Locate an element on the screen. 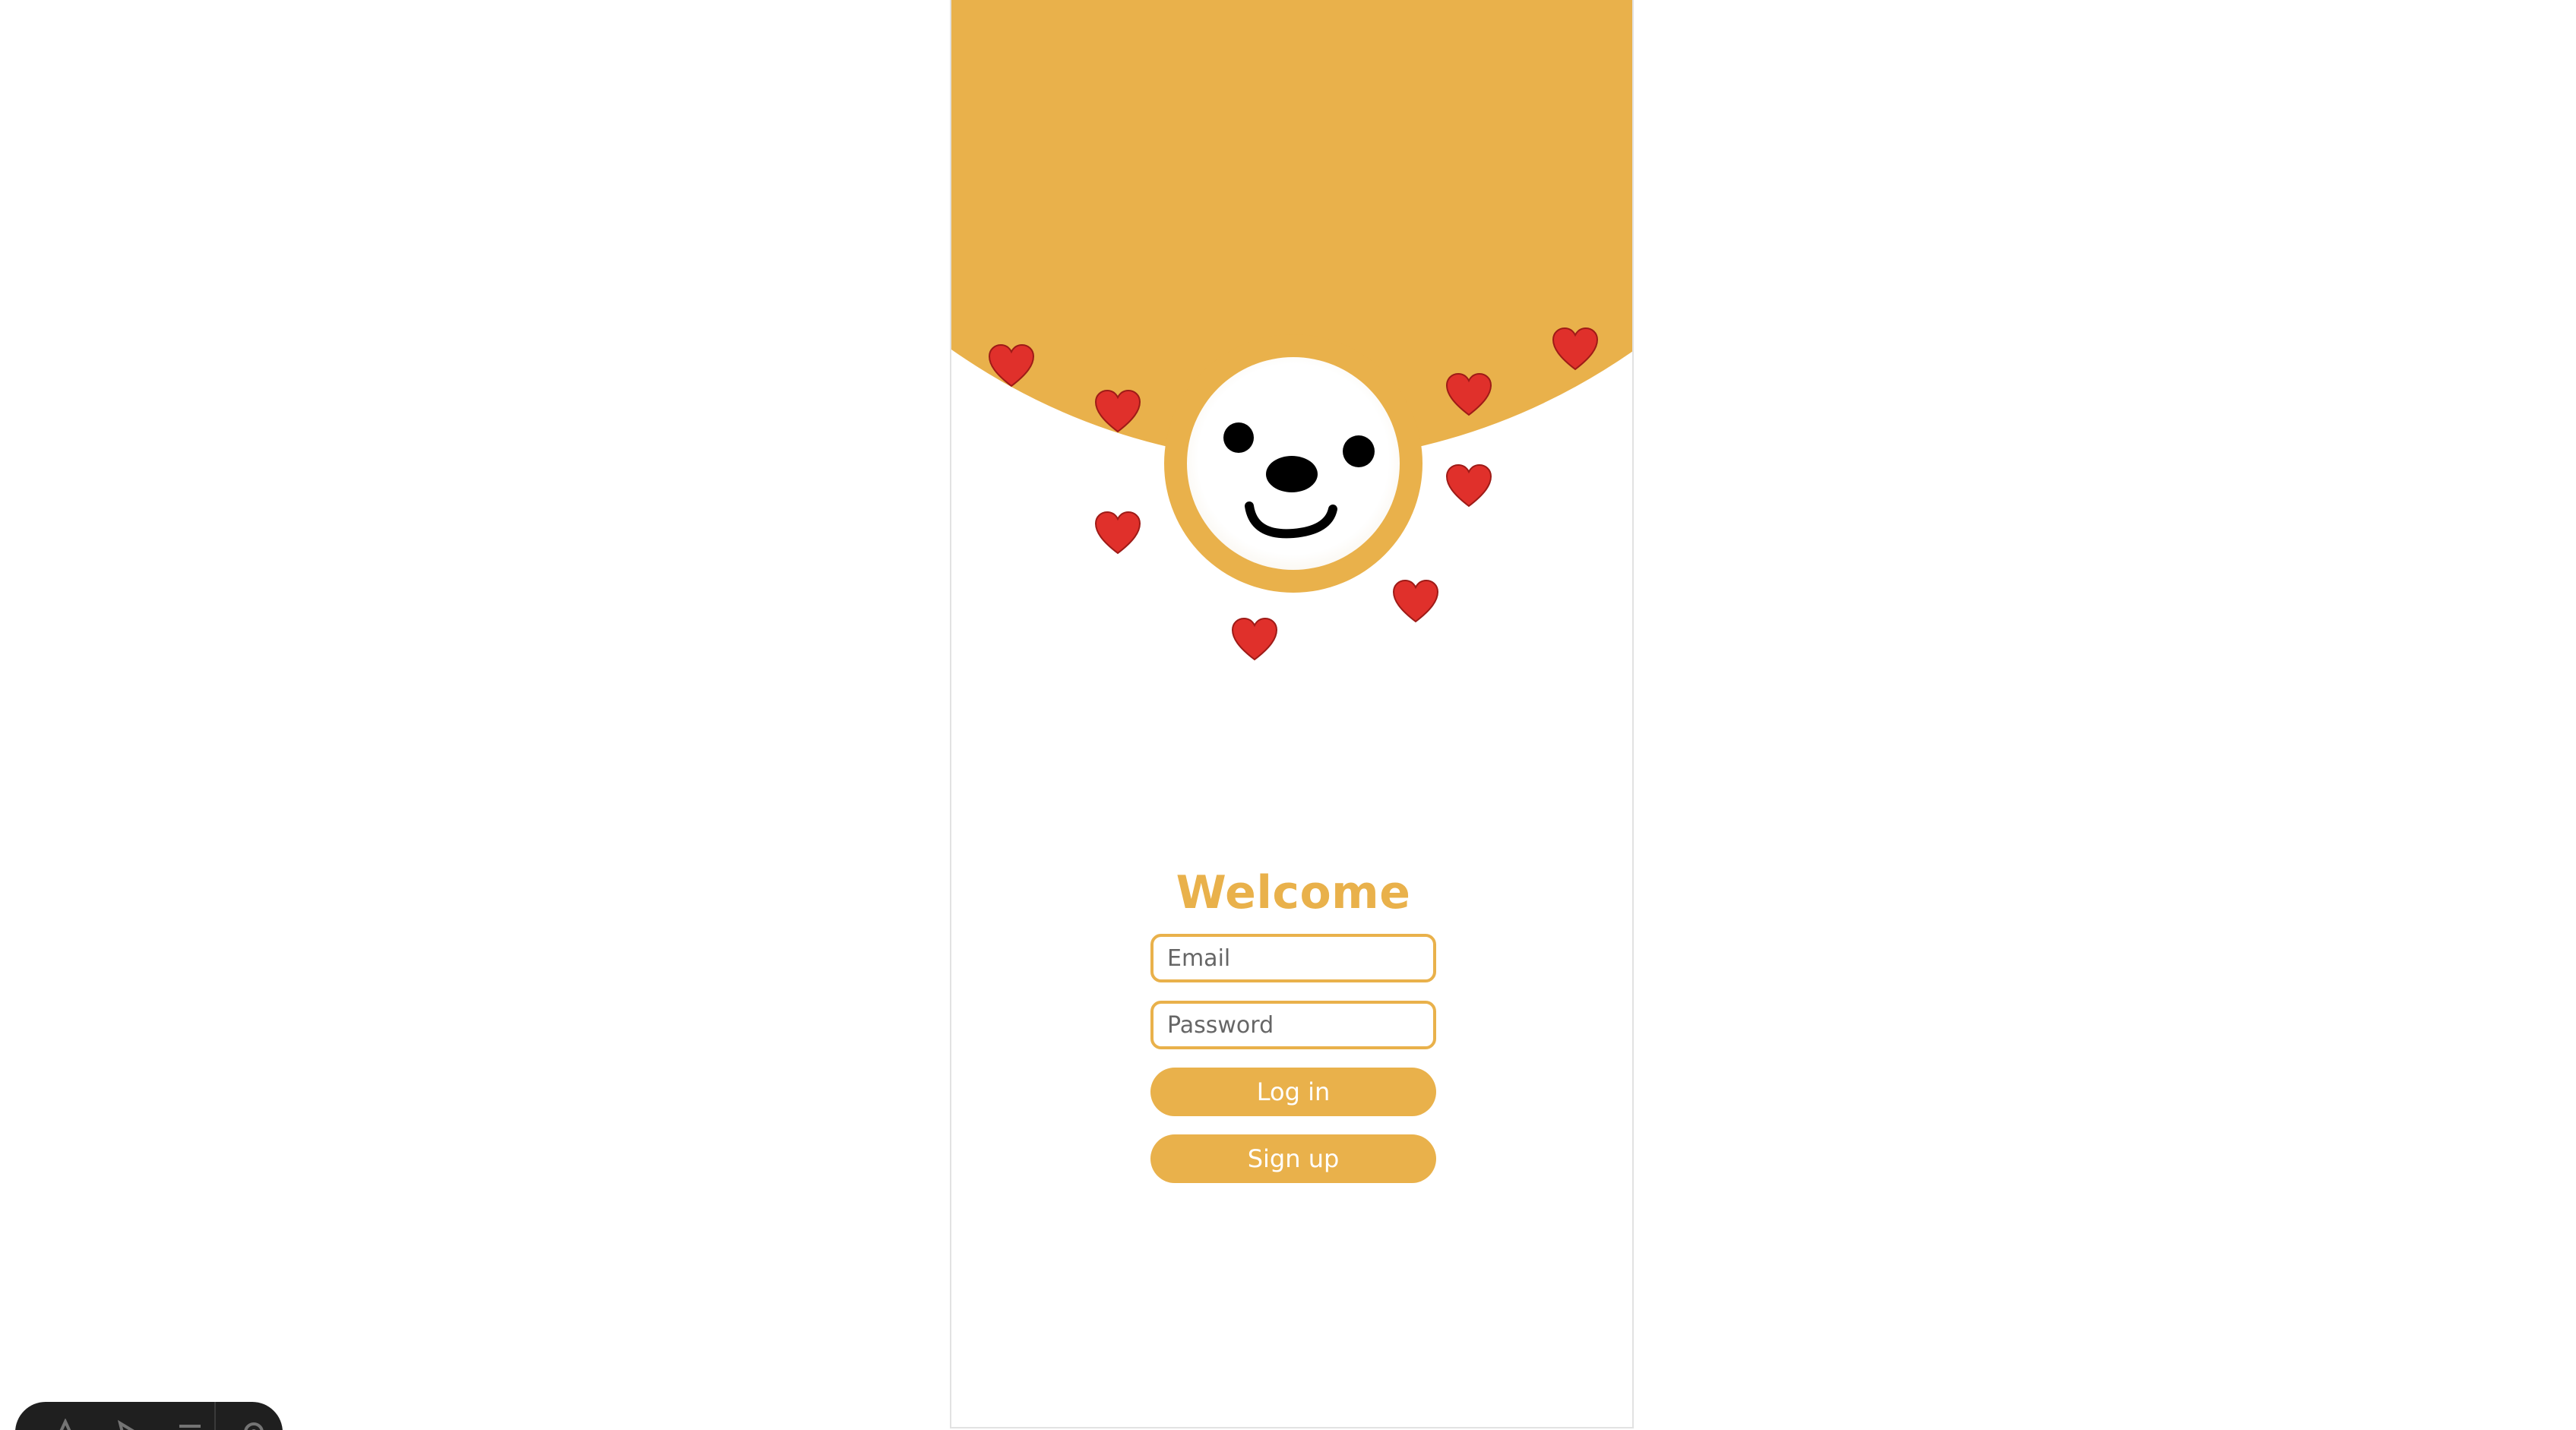 The image size is (2576, 1430). smiling-face-icon is located at coordinates (1293, 464).